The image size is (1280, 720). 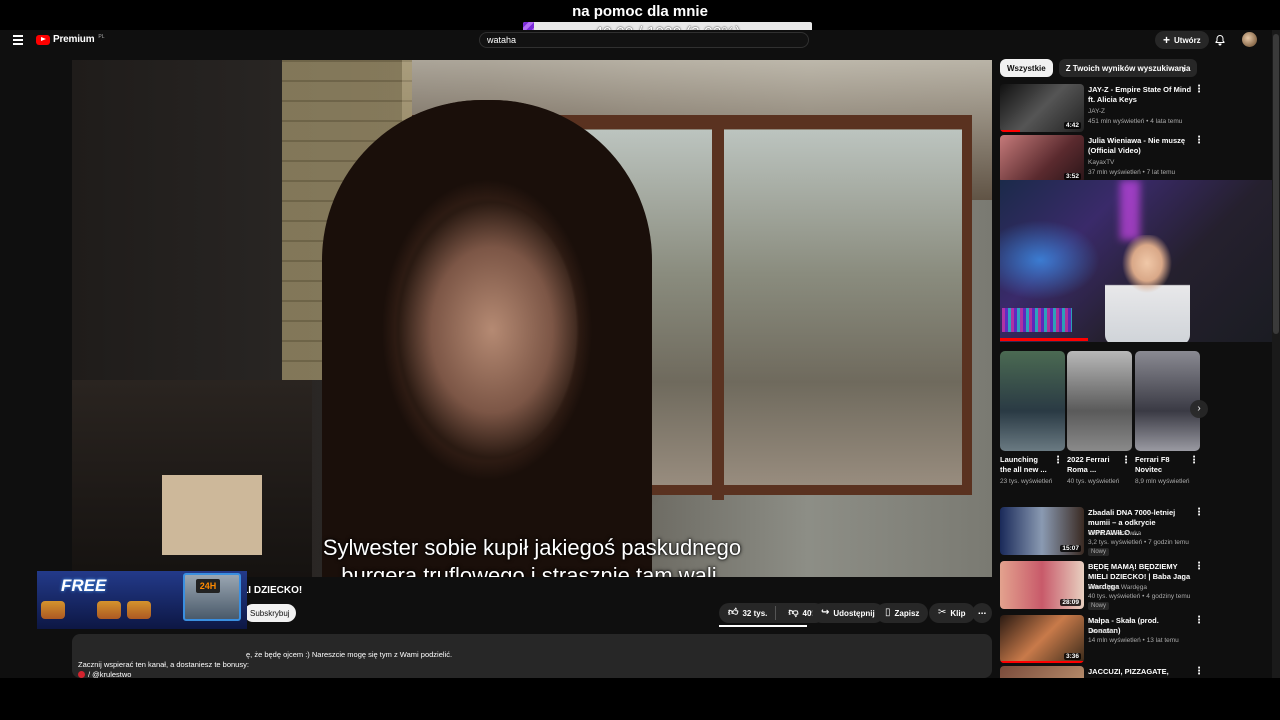 What do you see at coordinates (1249, 39) in the screenshot?
I see `avatar` at bounding box center [1249, 39].